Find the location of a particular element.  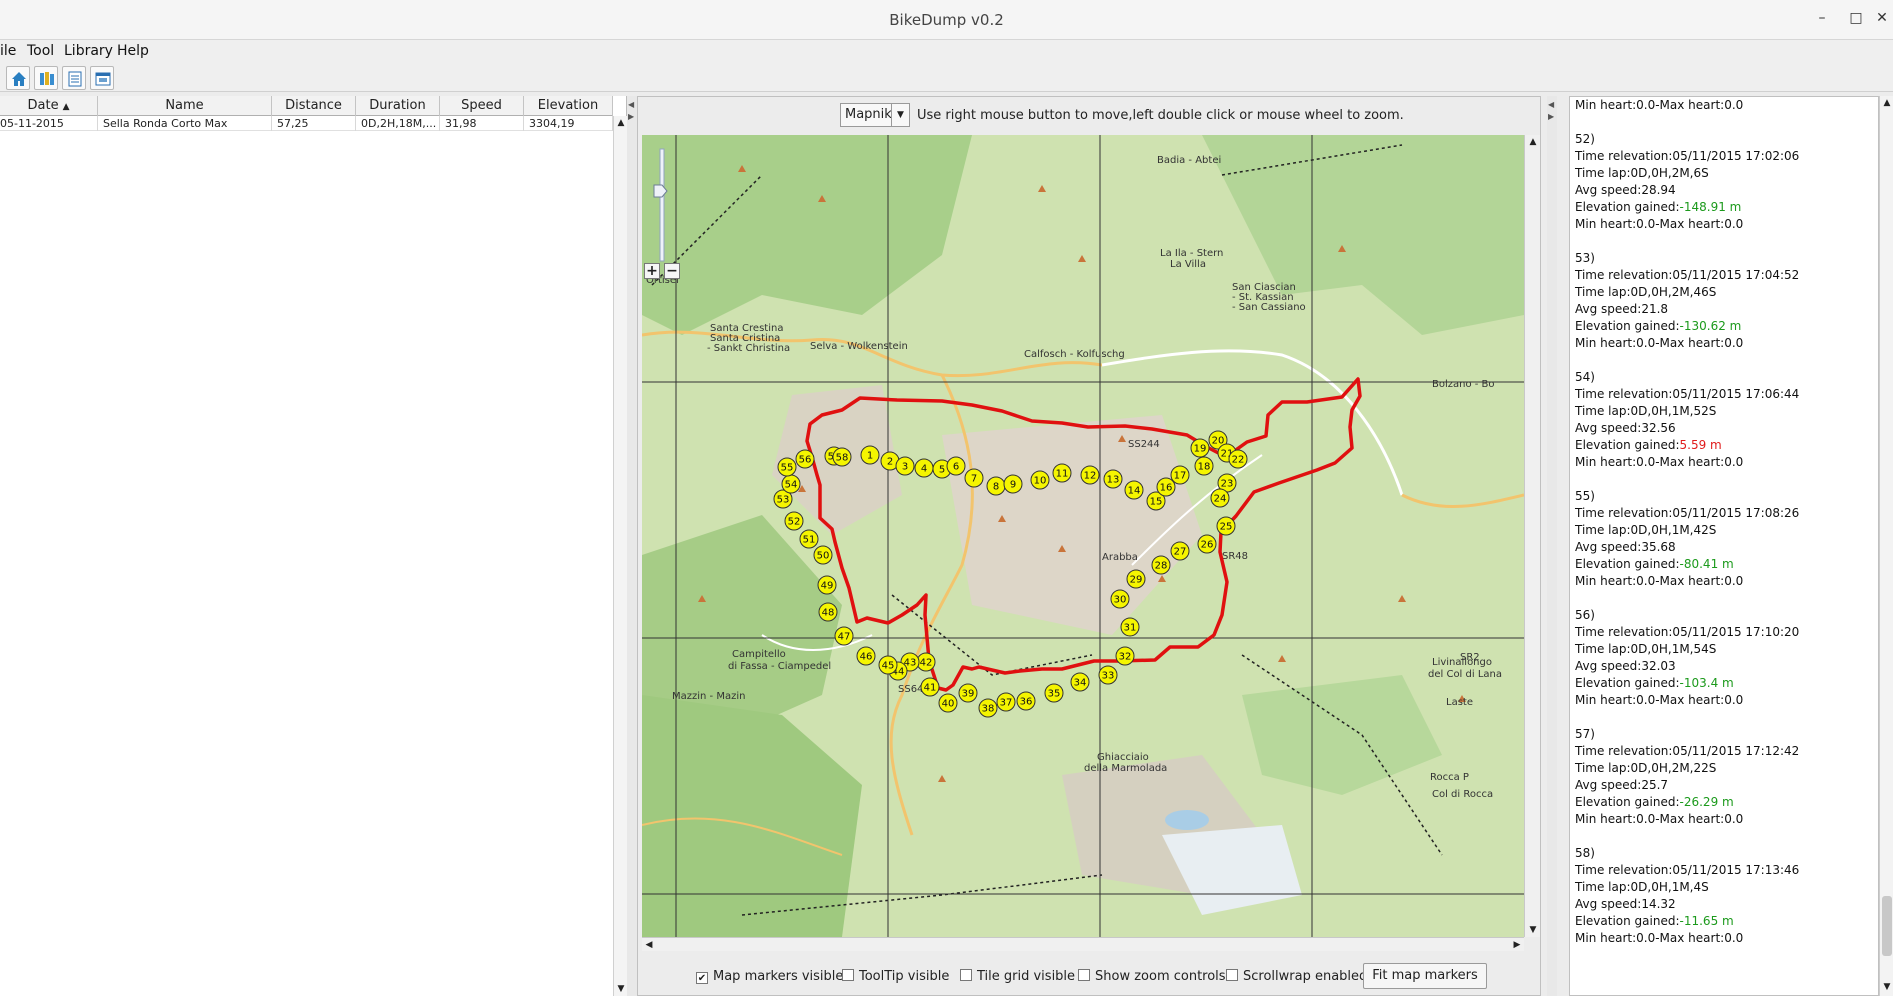

scroll-right-icon: ▶ is located at coordinates (1517, 945).